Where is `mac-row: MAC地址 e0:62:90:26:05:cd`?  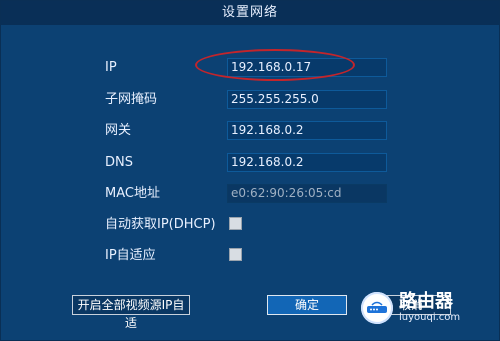 mac-row: MAC地址 e0:62:90:26:05:cd is located at coordinates (250, 194).